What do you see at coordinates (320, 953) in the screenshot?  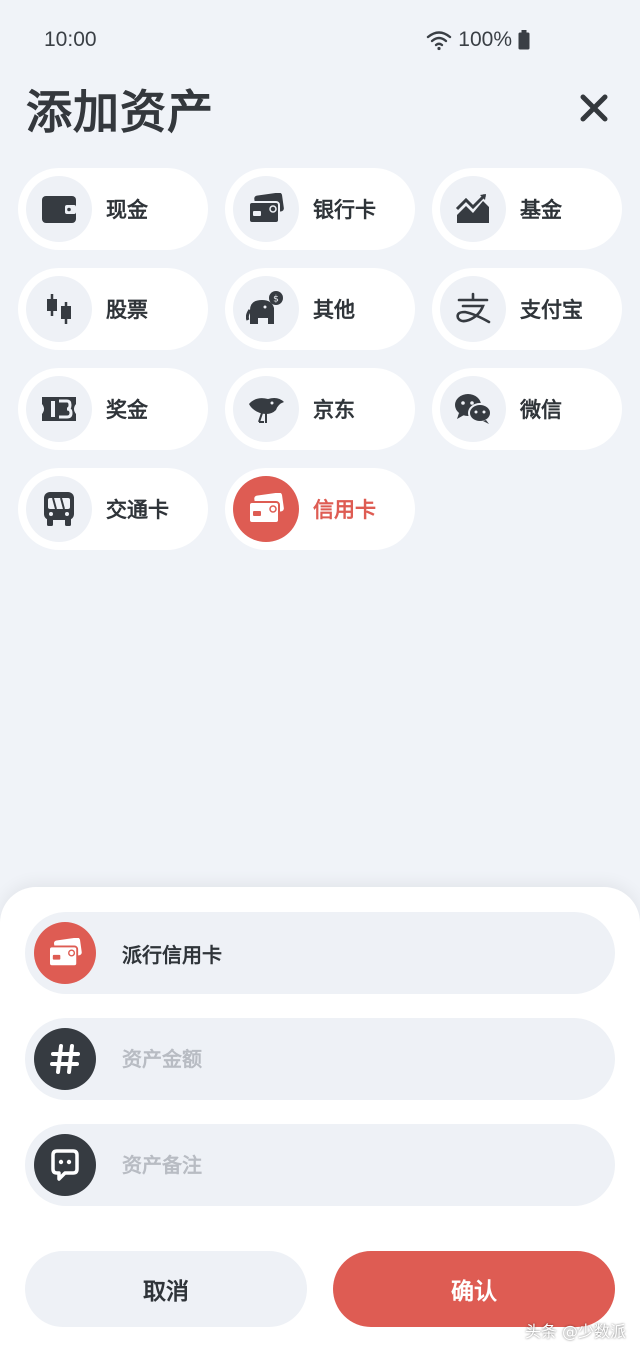 I see `asset-name-field: 派行信用卡` at bounding box center [320, 953].